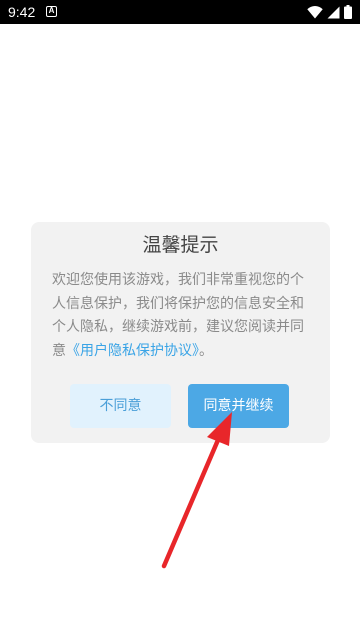 The height and width of the screenshot is (641, 360). Describe the element at coordinates (22, 12) in the screenshot. I see `status-time: 9:42` at that location.